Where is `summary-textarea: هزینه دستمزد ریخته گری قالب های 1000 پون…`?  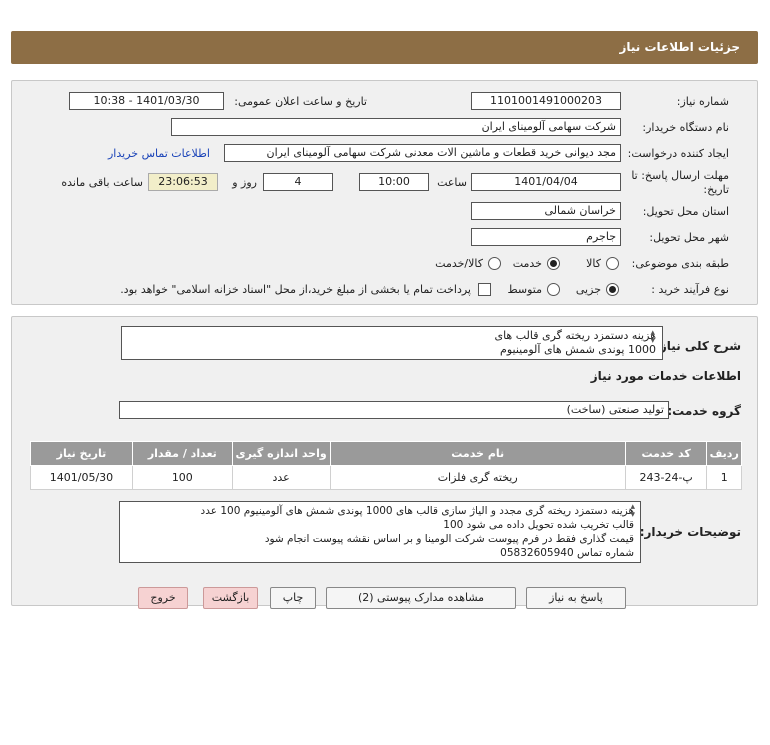 summary-textarea: هزینه دستمزد ریخته گری قالب های 1000 پون… is located at coordinates (392, 343).